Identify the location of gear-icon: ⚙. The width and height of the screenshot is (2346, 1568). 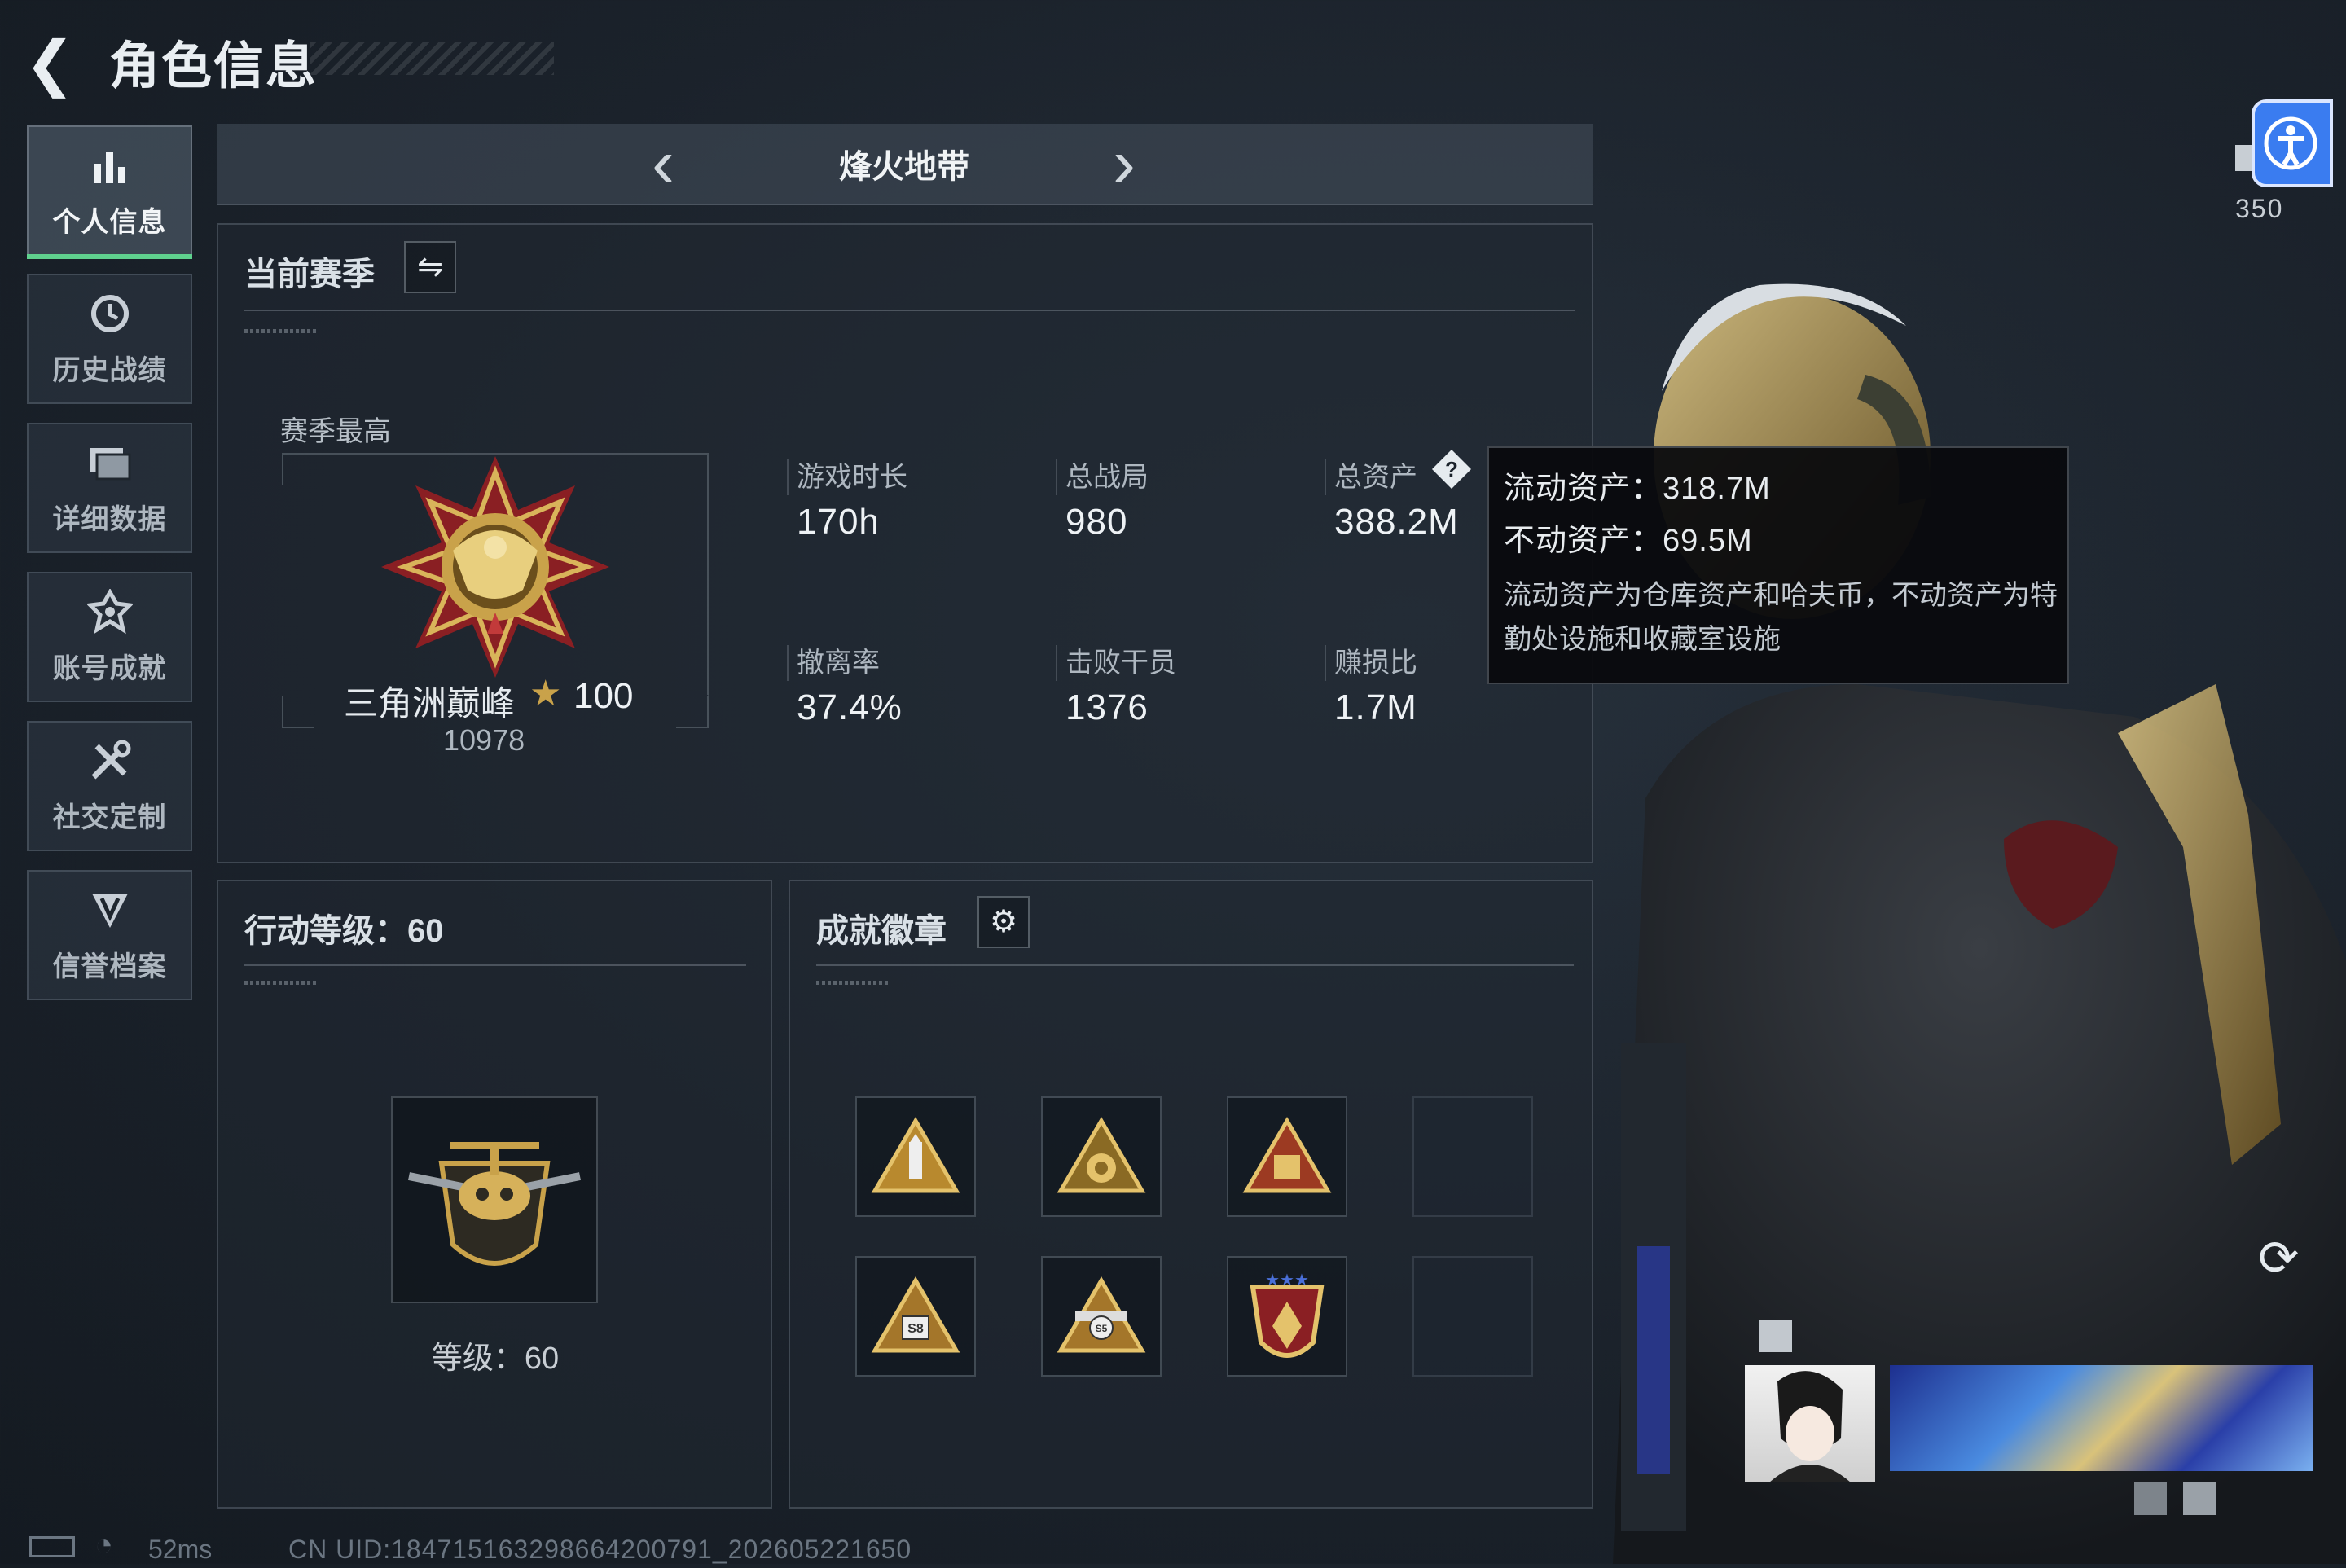
(1004, 922).